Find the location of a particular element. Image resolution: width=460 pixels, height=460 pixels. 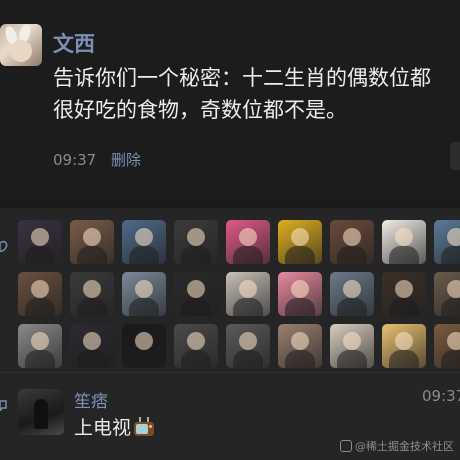

post-text-line: 很好吃的食物，奇数位都不是。 is located at coordinates (200, 110).